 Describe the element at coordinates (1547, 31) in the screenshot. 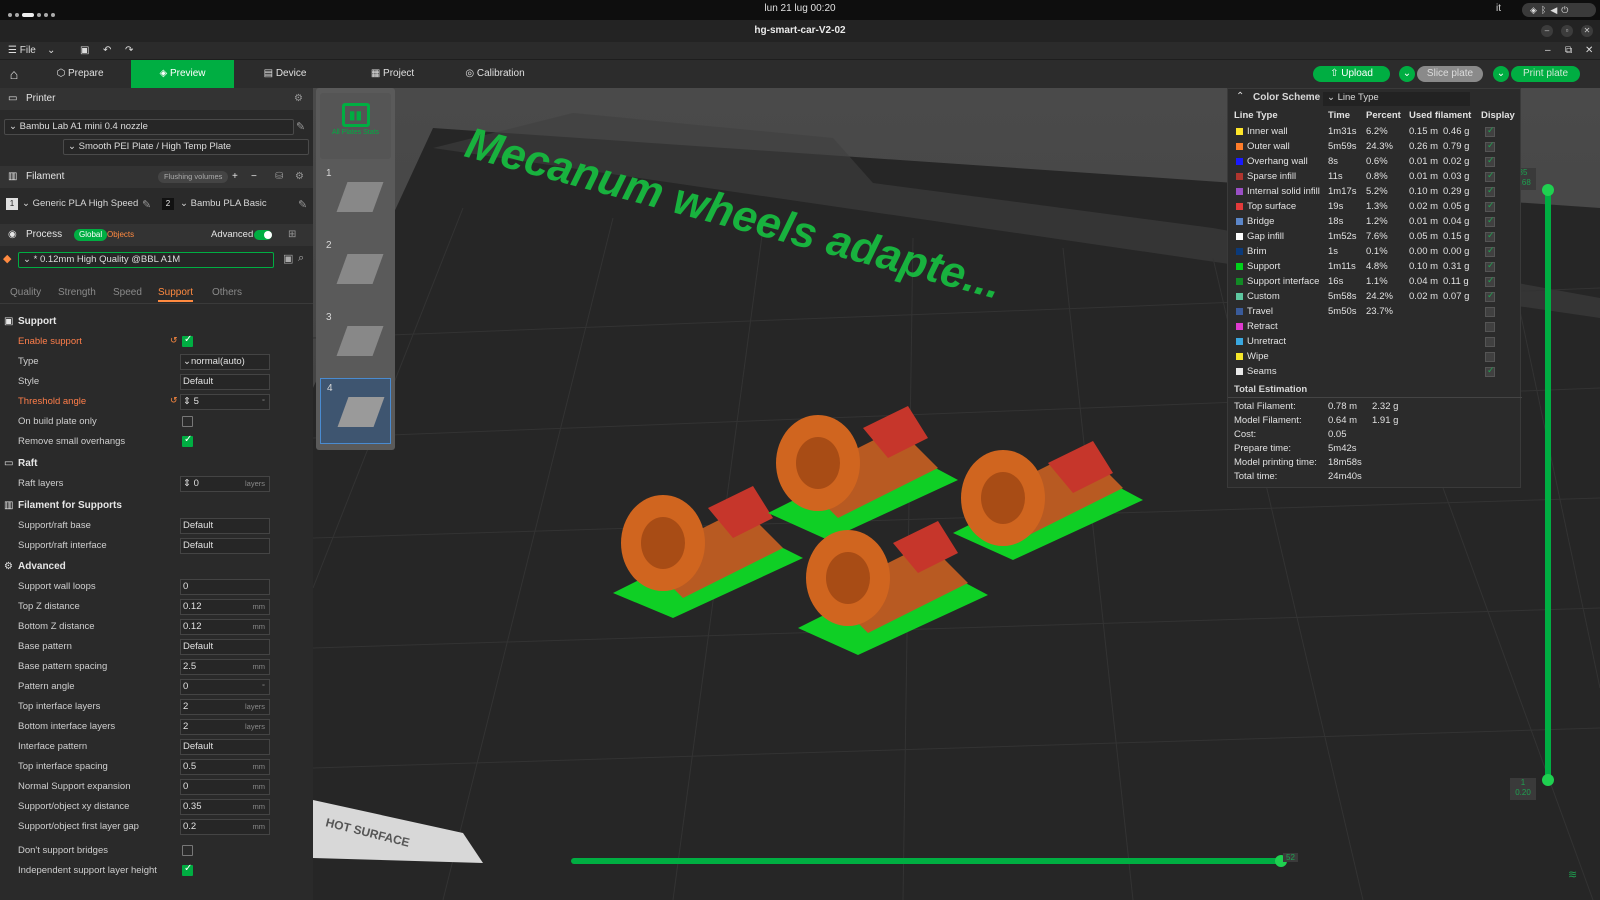

I see `minimize-button: –` at that location.